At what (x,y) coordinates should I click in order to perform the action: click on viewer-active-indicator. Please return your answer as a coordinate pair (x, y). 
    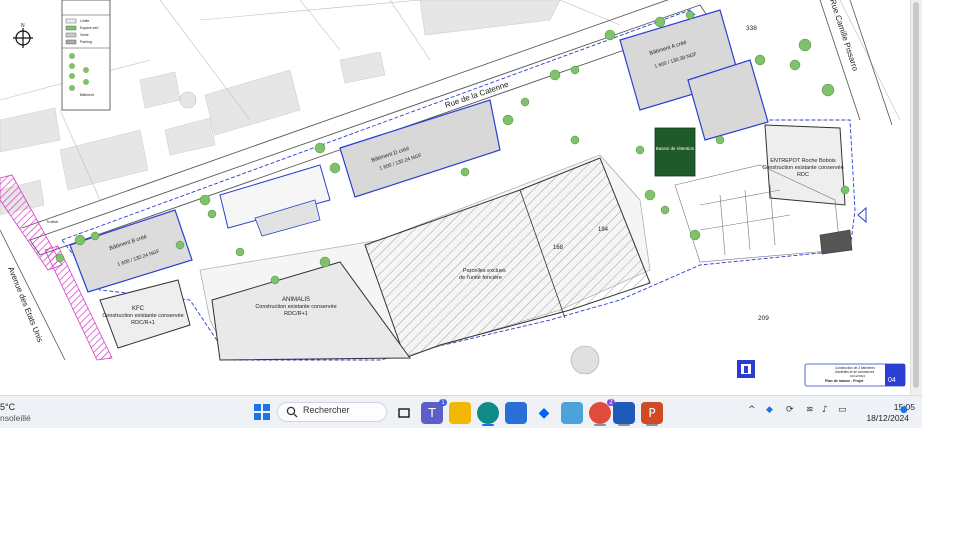
    Looking at the image, I should click on (624, 425).